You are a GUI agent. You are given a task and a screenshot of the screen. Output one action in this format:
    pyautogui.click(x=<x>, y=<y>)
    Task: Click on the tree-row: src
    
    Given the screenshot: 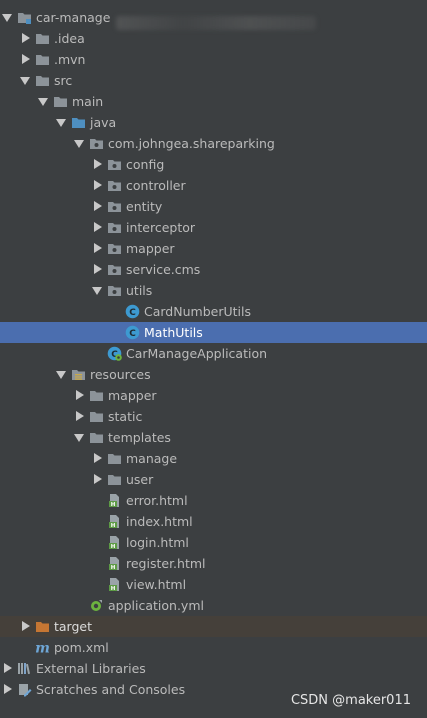 What is the action you would take?
    pyautogui.click(x=213, y=80)
    